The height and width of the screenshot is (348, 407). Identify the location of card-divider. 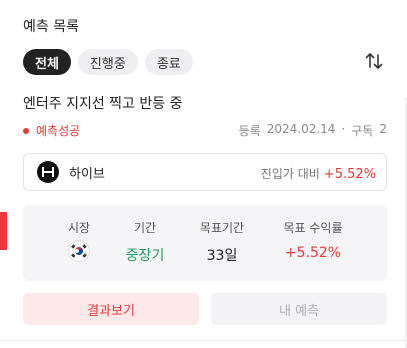
(203, 340).